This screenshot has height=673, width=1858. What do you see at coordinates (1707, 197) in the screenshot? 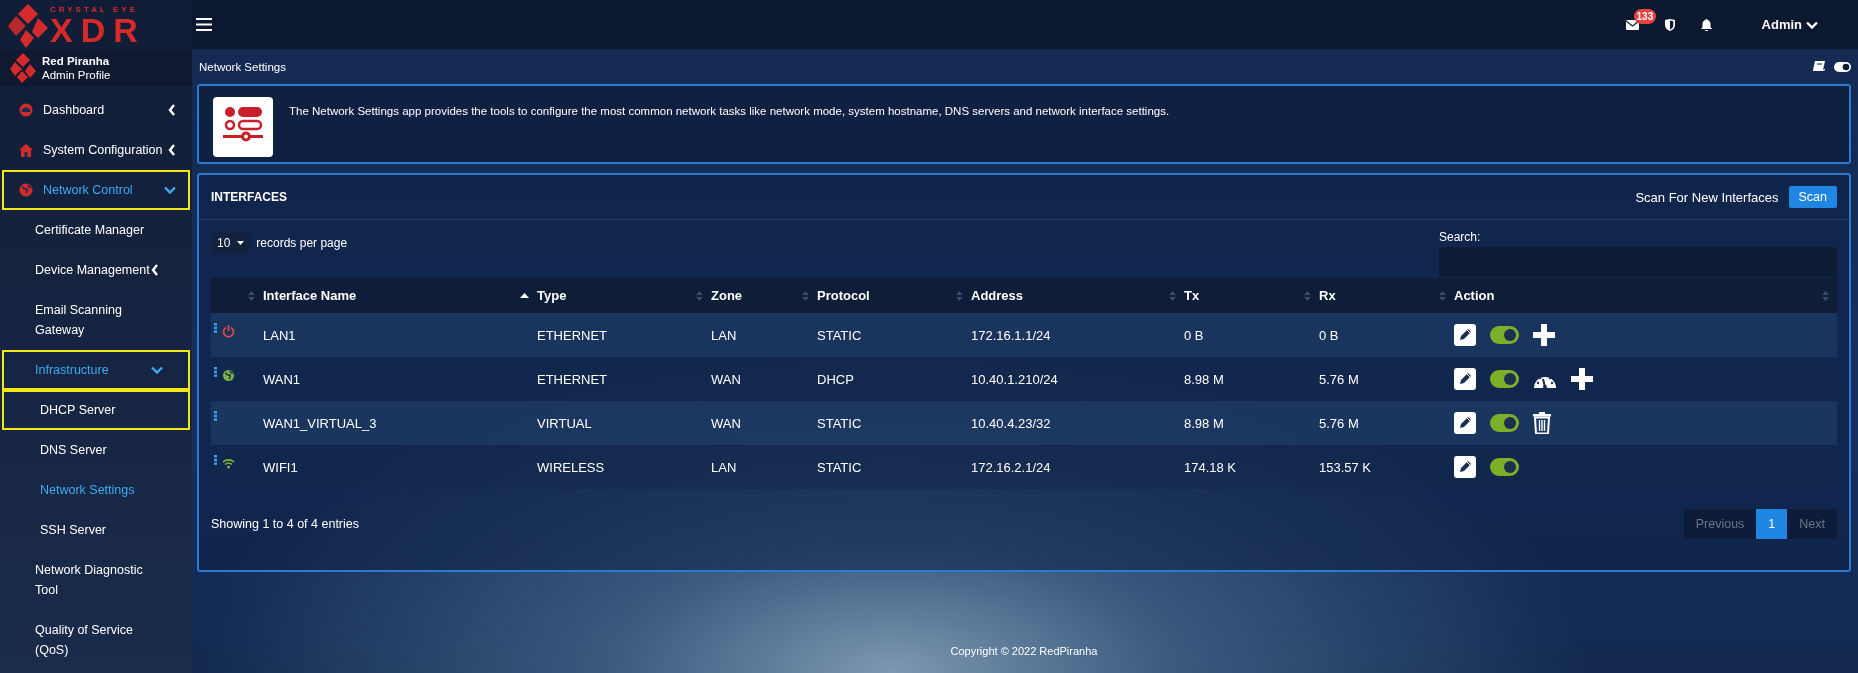
I see `scan-label: Scan For New Interfaces` at bounding box center [1707, 197].